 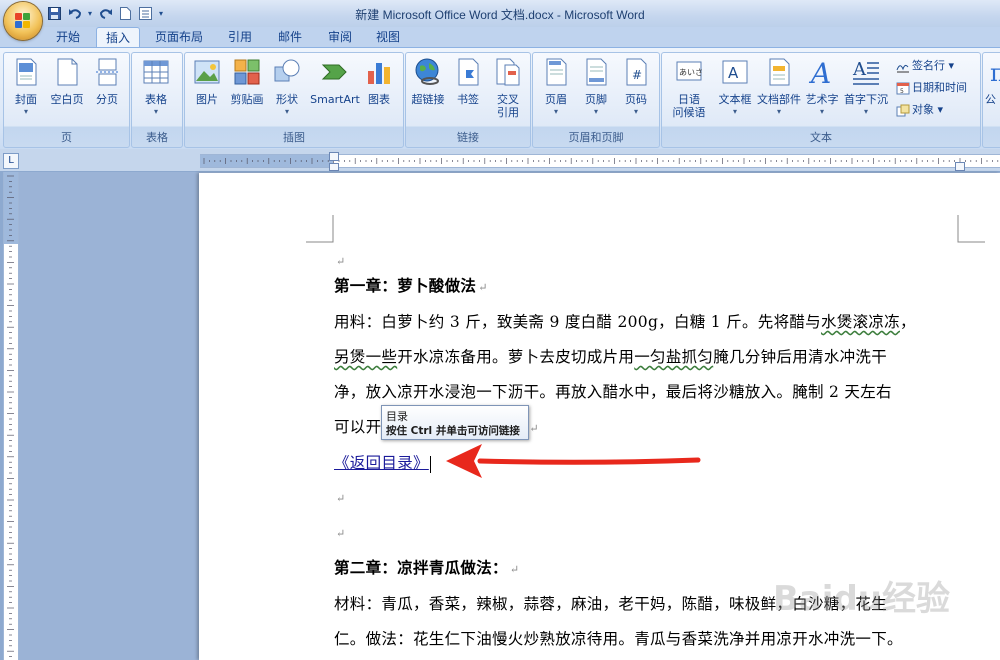 What do you see at coordinates (207, 72) in the screenshot?
I see `picture-icon` at bounding box center [207, 72].